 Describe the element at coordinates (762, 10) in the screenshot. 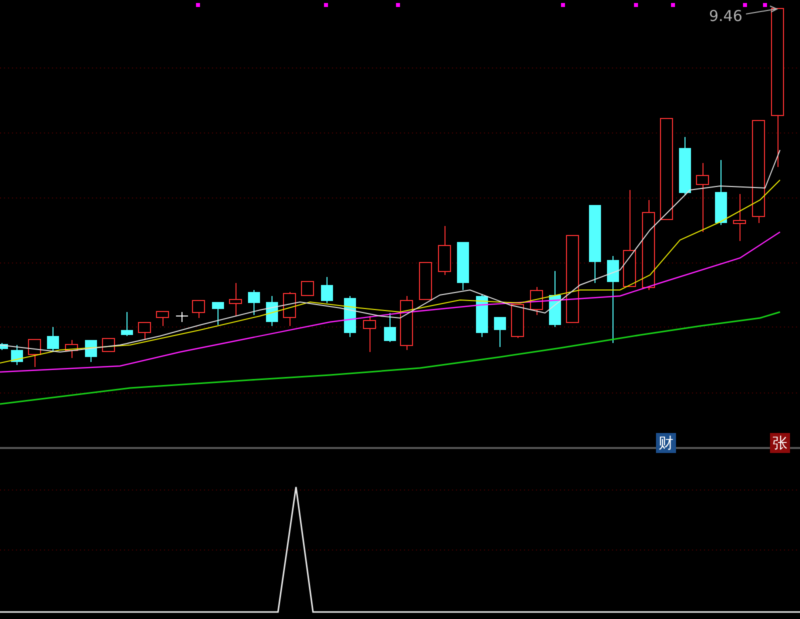

I see `arrow-icon` at that location.